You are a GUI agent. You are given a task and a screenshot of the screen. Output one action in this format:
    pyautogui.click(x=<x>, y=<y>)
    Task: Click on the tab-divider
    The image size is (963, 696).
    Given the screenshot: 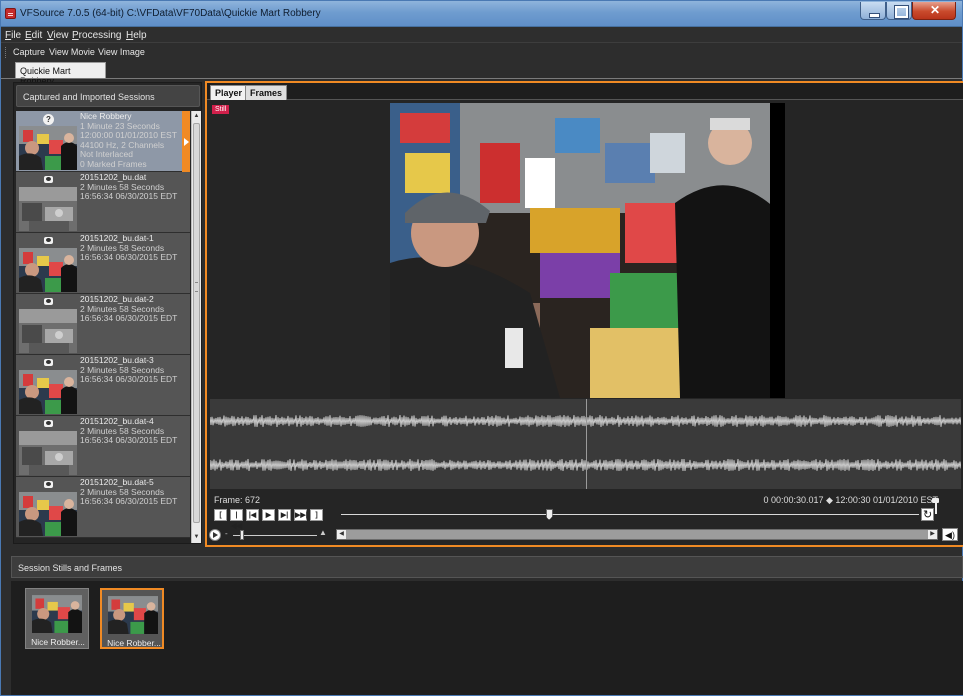 What is the action you would take?
    pyautogui.click(x=481, y=78)
    